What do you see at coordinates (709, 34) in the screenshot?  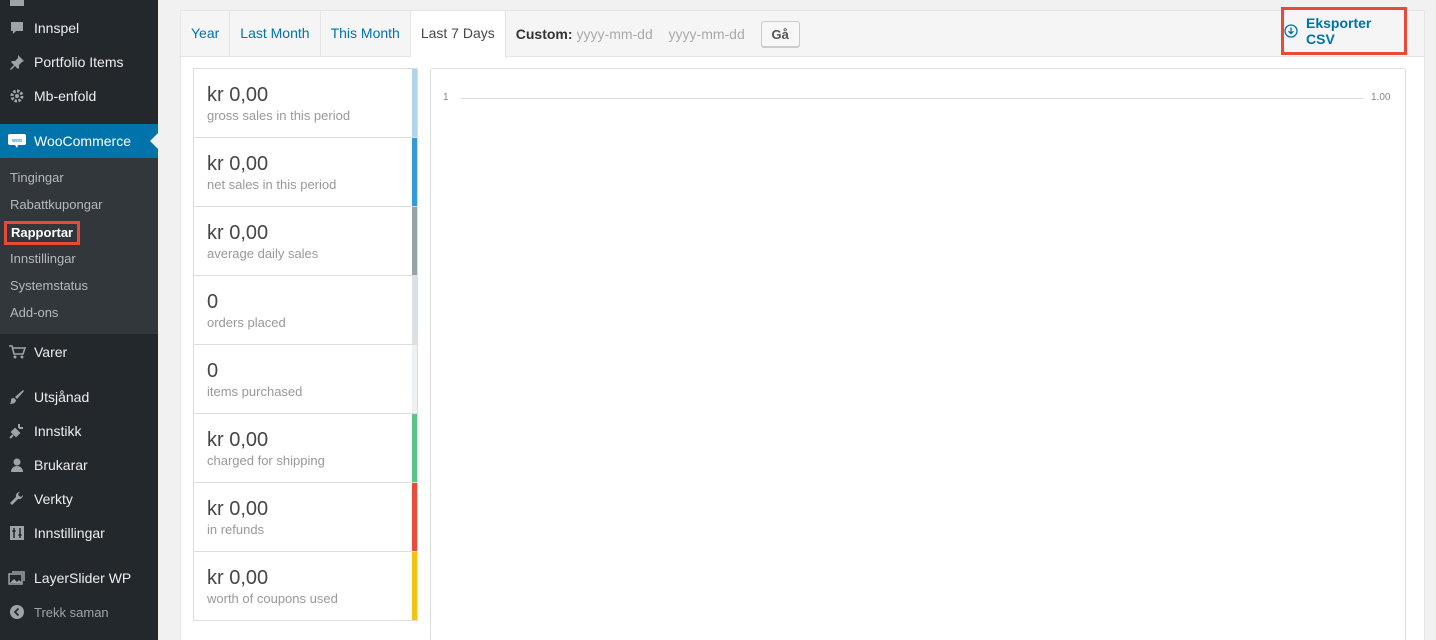 I see `end-date-input` at bounding box center [709, 34].